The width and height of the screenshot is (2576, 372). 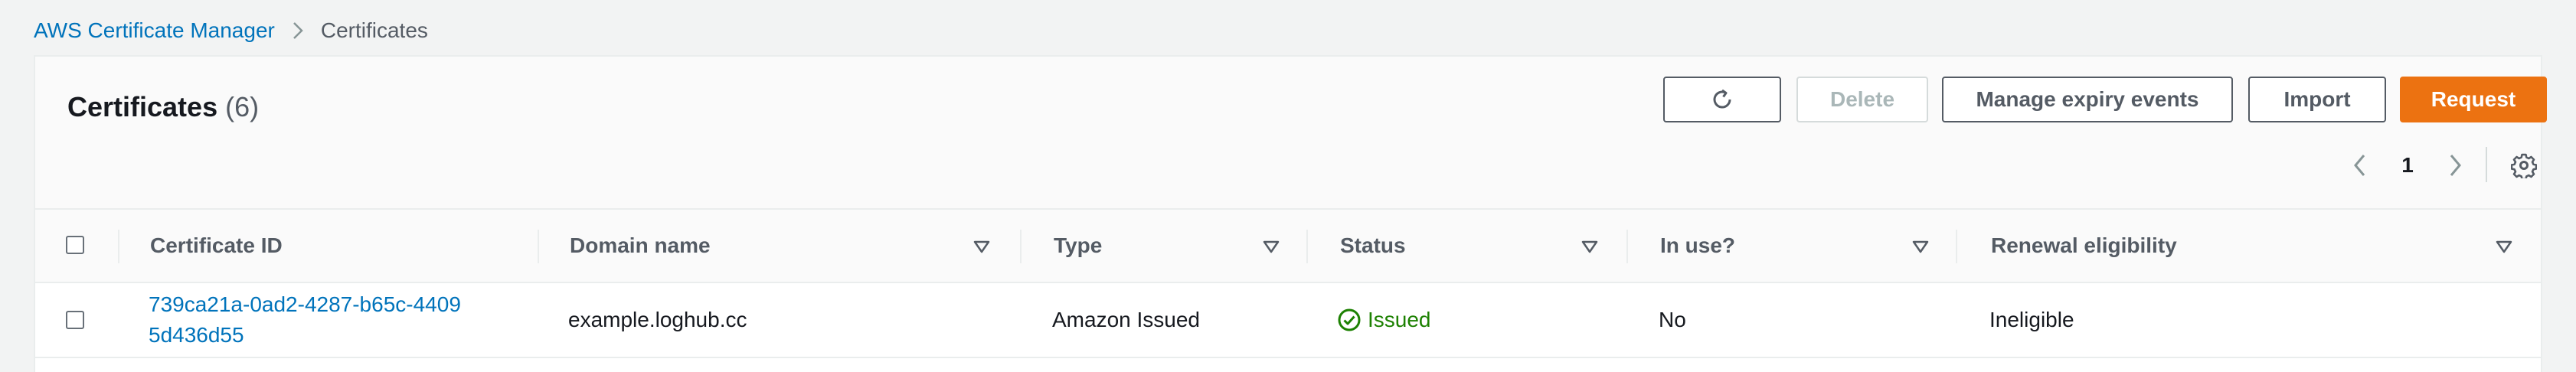 I want to click on cell-certificate-id: 739ca21a-0ad2-4287-b65c-44095d436d55, so click(x=309, y=320).